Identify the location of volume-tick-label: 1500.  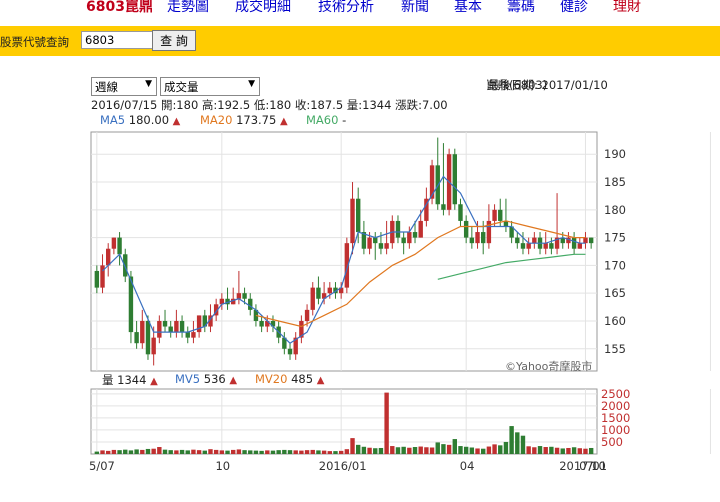
(615, 418).